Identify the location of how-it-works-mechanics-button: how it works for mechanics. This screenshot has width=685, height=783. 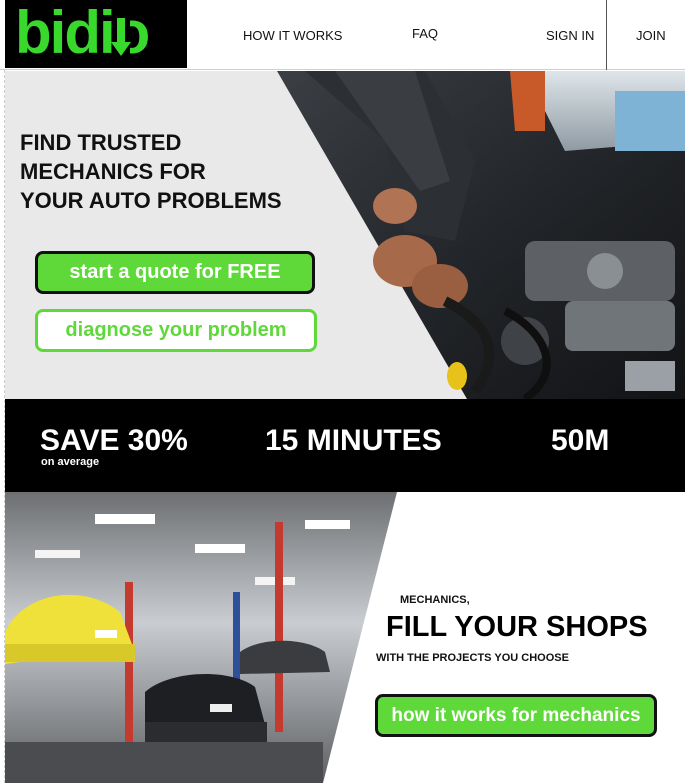
(516, 715).